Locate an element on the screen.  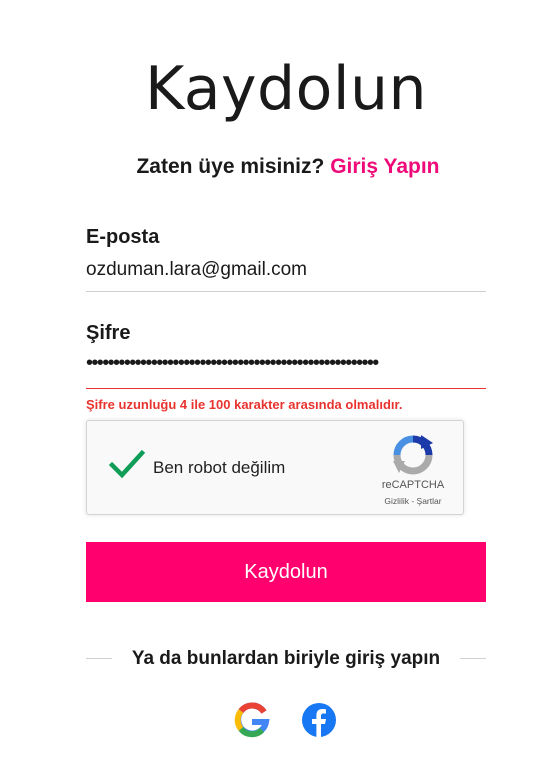
login-link: Giriş Yapın is located at coordinates (384, 166).